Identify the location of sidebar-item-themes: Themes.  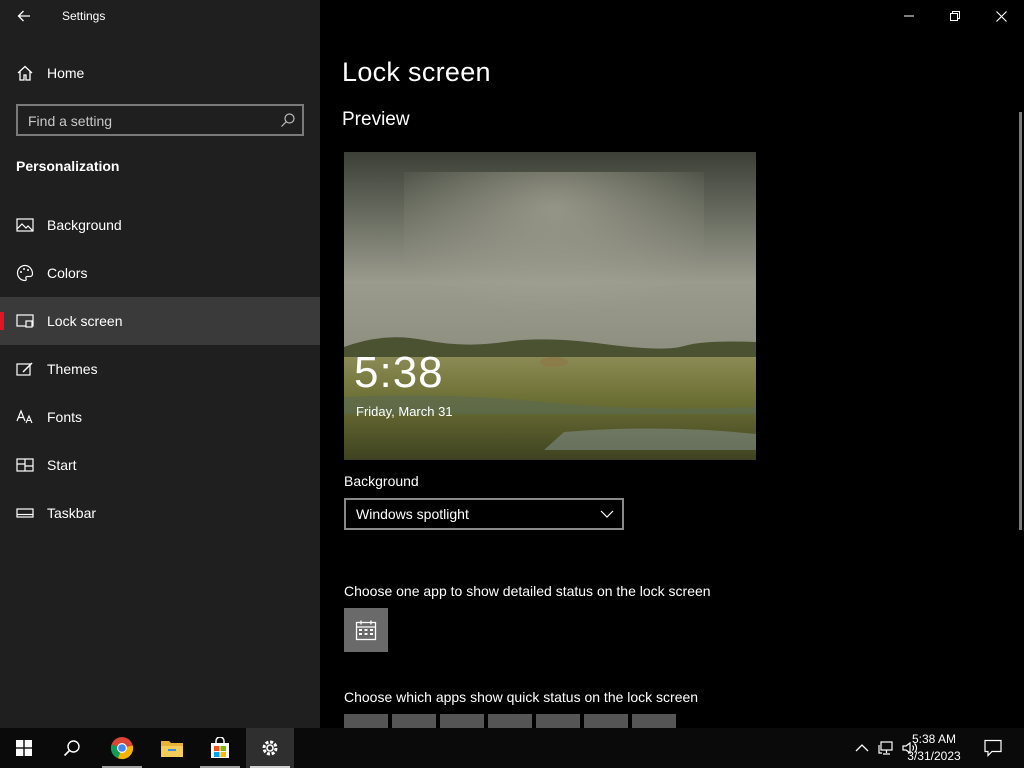
(160, 369).